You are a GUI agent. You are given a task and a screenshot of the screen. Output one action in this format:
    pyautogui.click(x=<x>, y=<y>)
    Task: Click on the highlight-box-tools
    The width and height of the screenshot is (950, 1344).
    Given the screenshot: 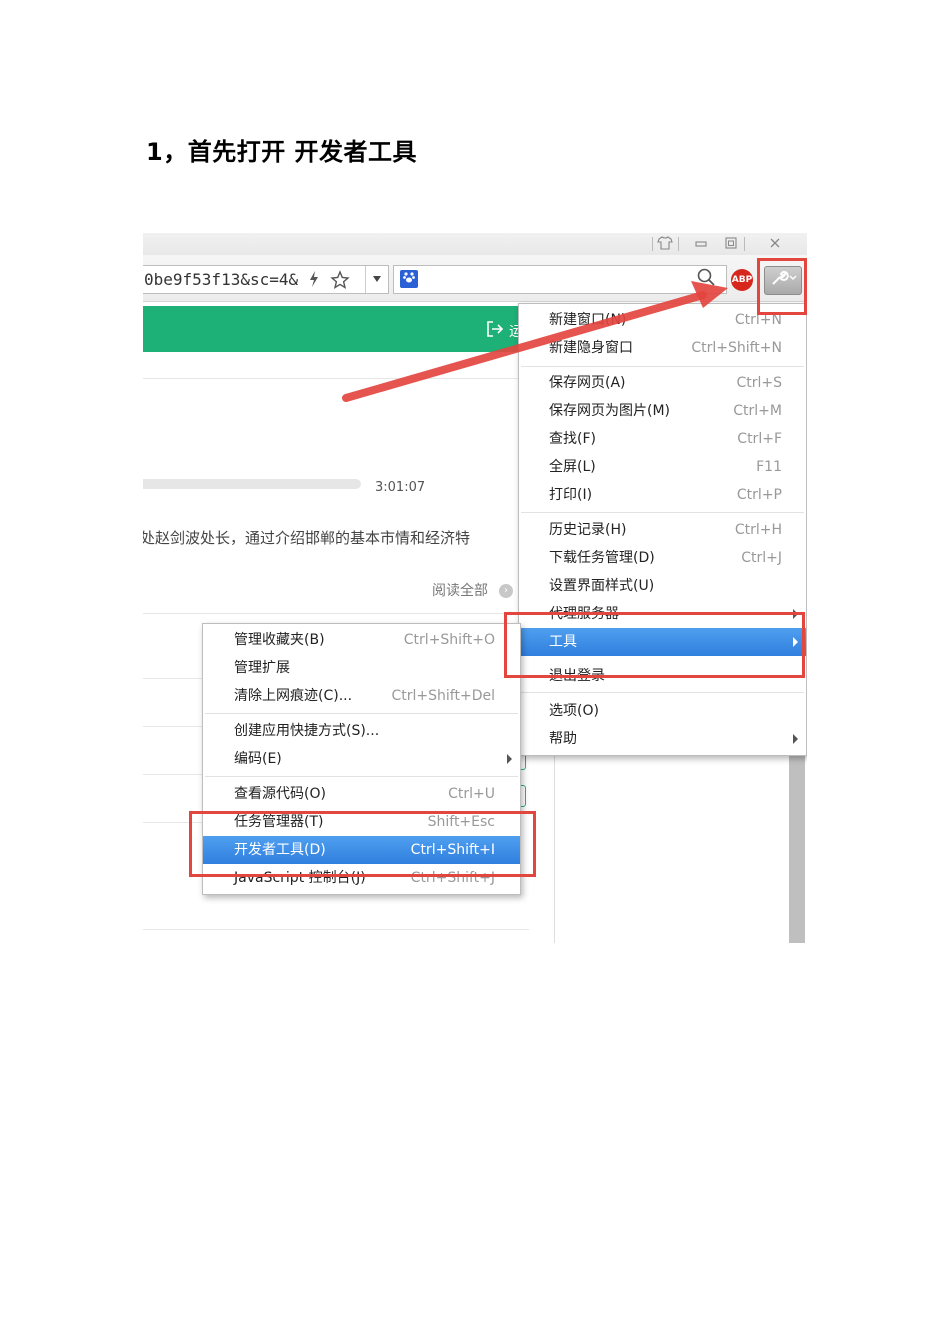 What is the action you would take?
    pyautogui.click(x=654, y=645)
    